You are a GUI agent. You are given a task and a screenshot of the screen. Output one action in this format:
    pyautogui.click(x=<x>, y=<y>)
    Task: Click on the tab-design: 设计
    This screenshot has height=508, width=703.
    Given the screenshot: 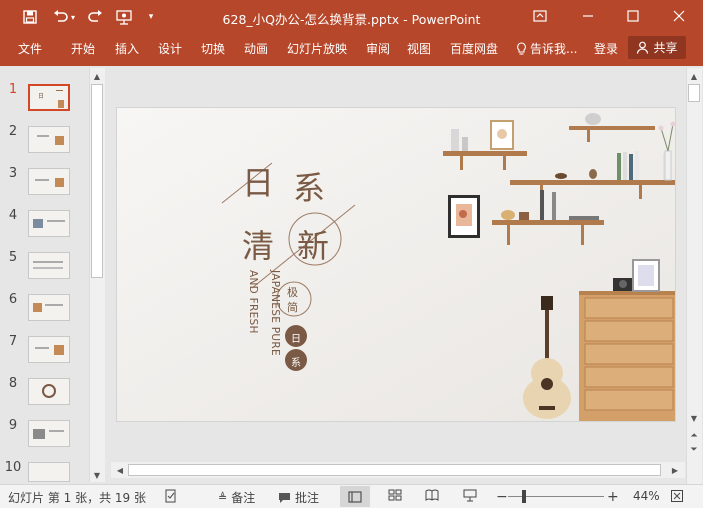 What is the action you would take?
    pyautogui.click(x=170, y=48)
    